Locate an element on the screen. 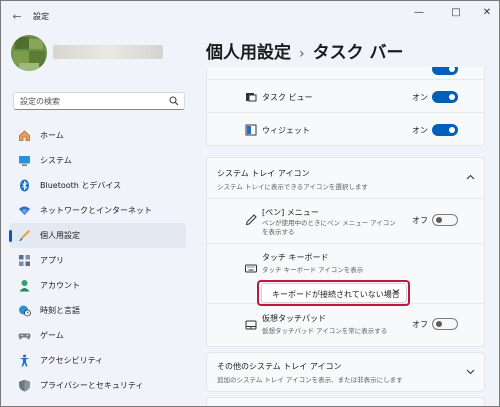 This screenshot has width=500, height=407. virtual-touchpad-toggle is located at coordinates (445, 324).